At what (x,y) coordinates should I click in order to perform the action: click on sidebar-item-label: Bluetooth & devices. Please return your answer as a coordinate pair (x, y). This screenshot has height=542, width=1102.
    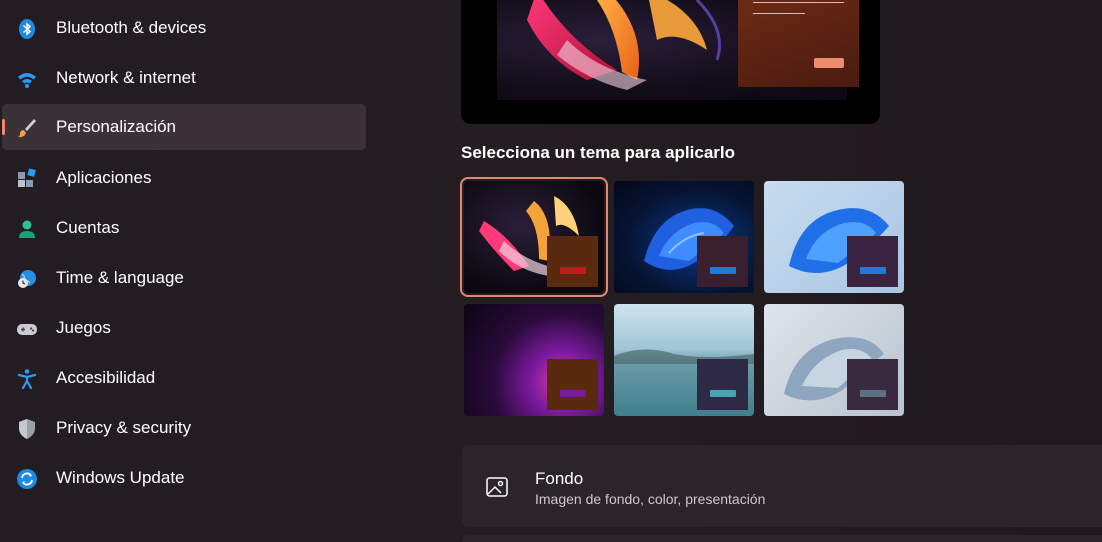
    Looking at the image, I should click on (131, 27).